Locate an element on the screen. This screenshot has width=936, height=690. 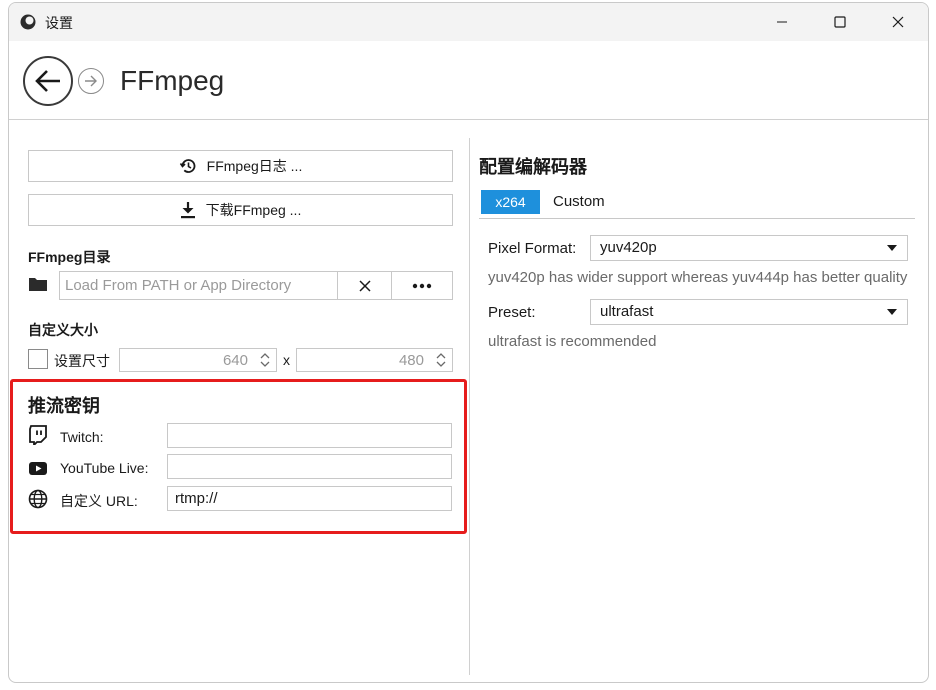
height-value: 480 is located at coordinates (411, 360).